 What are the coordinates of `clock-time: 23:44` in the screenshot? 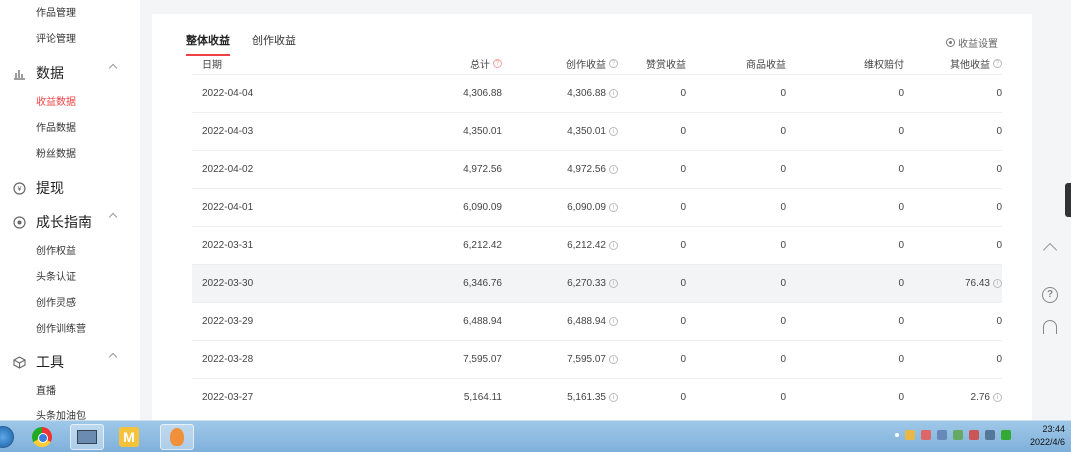 It's located at (1053, 429).